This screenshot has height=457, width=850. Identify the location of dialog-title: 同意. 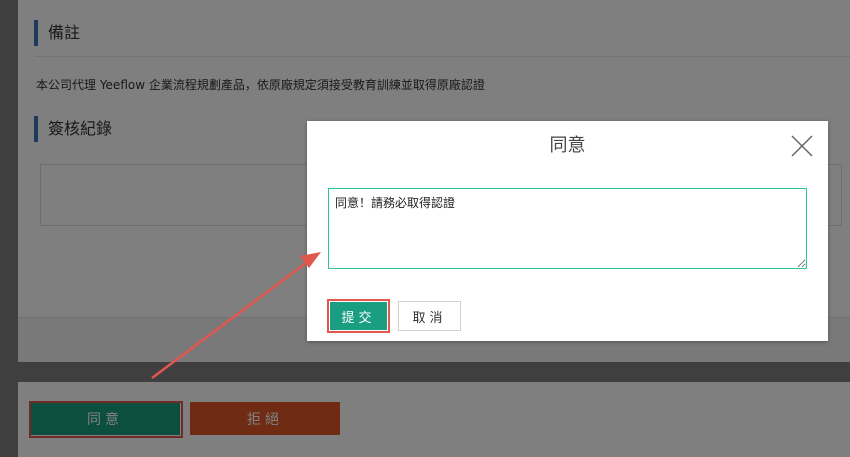
(567, 145).